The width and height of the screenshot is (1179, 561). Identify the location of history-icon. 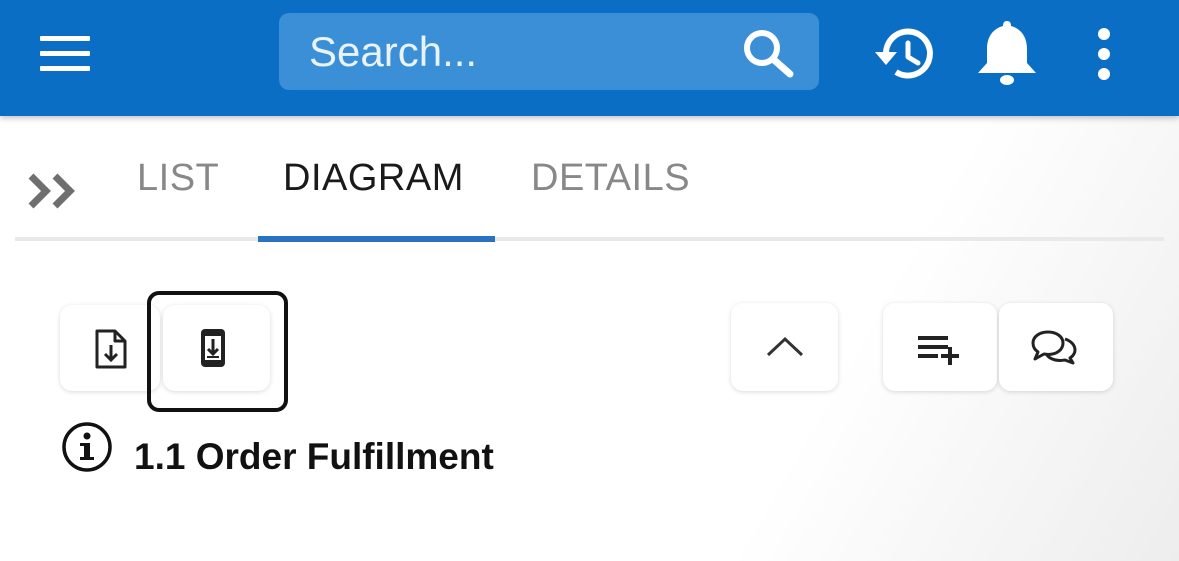
(906, 55).